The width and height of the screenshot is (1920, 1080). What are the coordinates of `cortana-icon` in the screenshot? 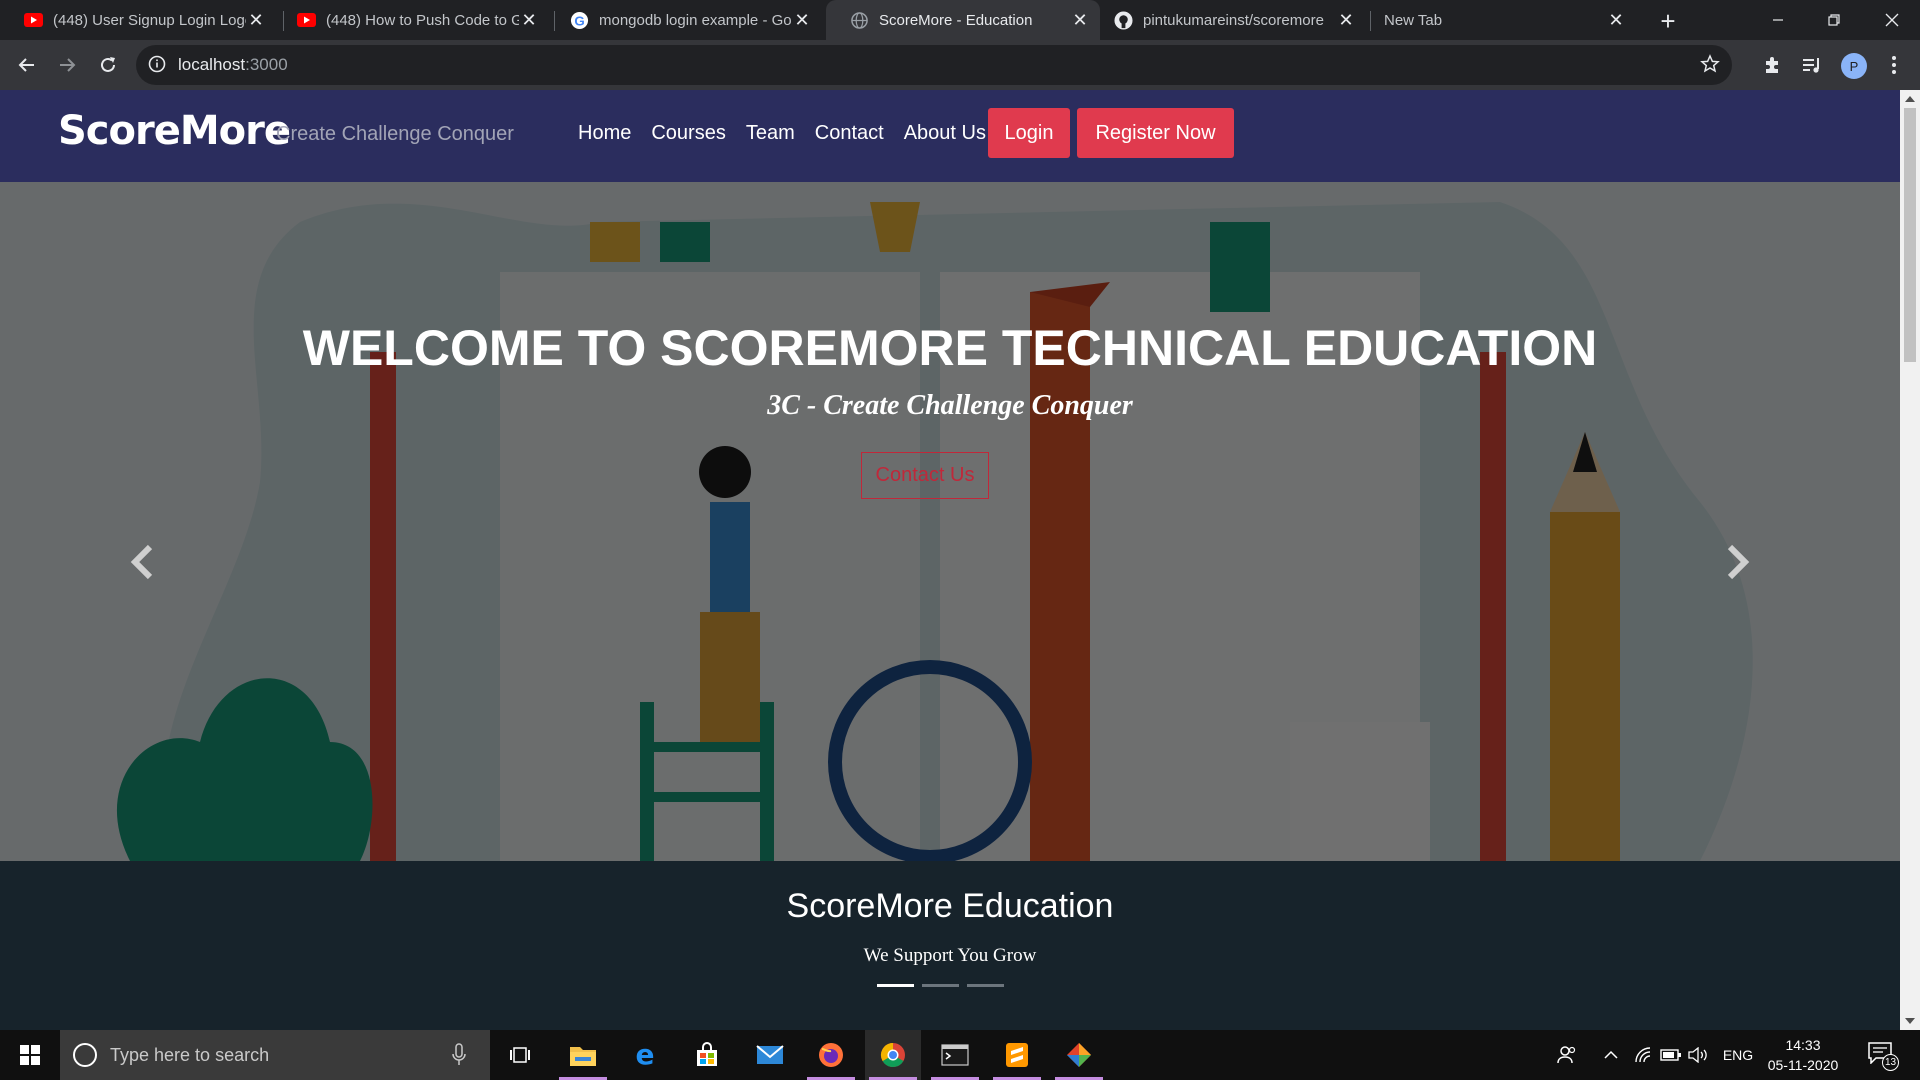 It's located at (85, 1055).